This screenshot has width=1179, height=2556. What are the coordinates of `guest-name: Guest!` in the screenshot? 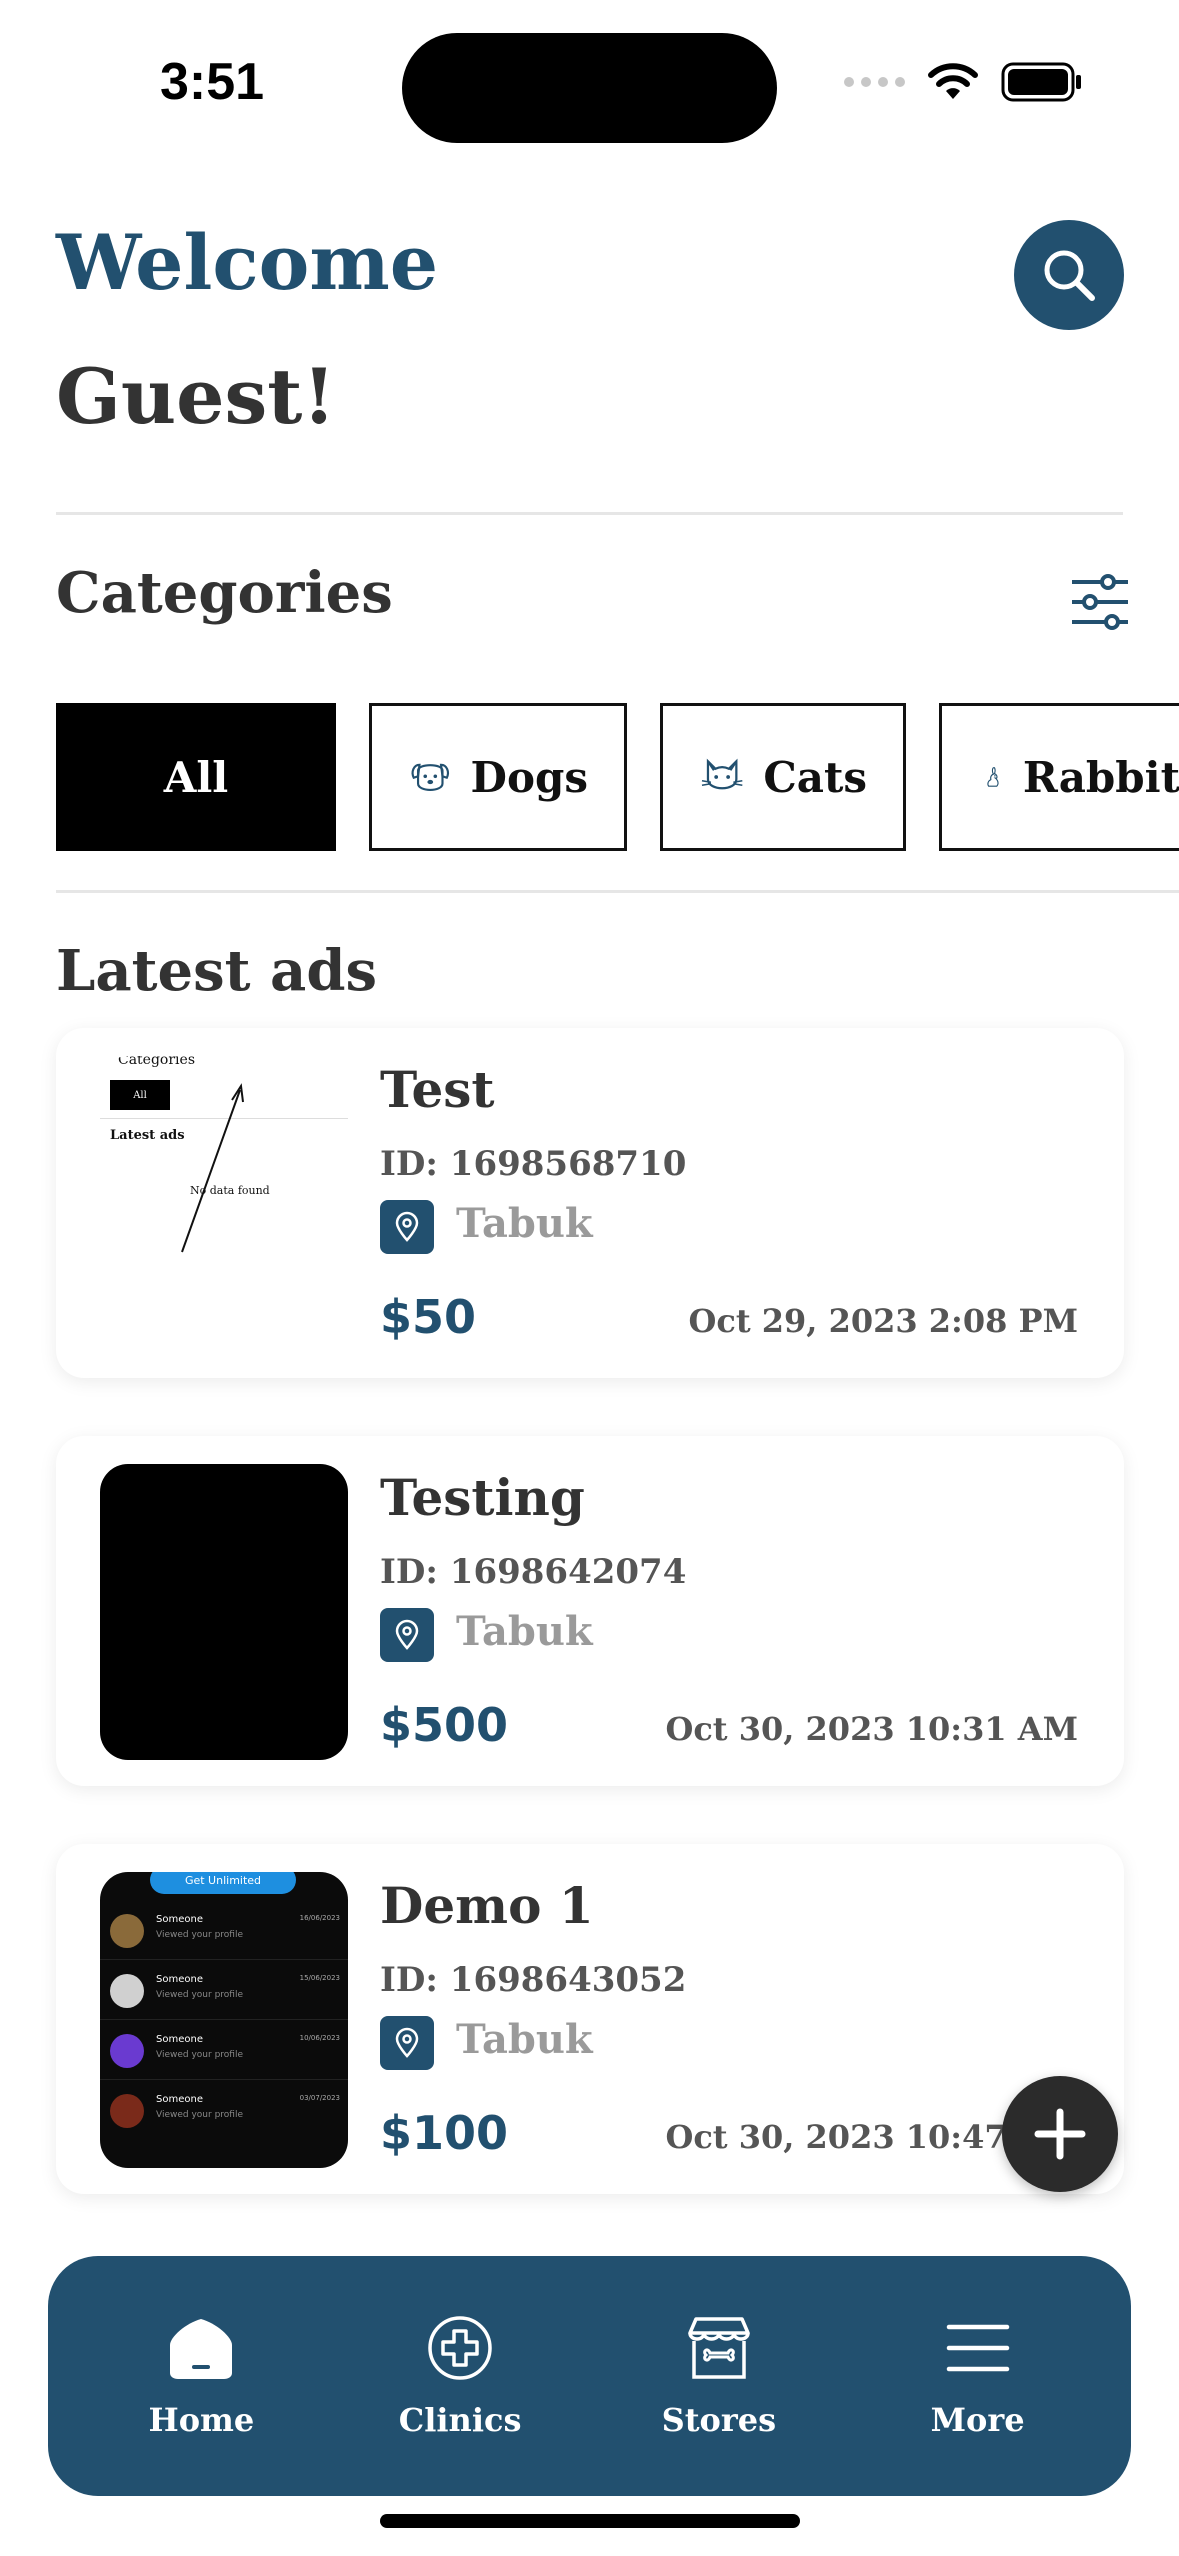 It's located at (196, 396).